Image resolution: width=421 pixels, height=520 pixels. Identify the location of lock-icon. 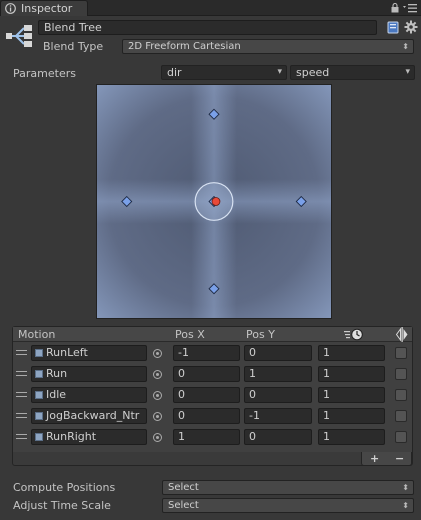
(395, 8).